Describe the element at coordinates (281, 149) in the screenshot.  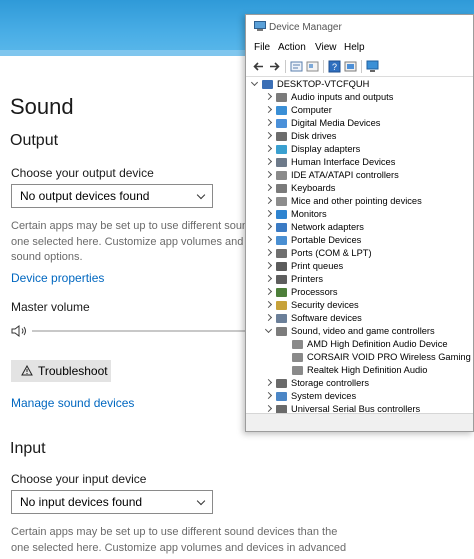
I see `display-adapter-icon` at that location.